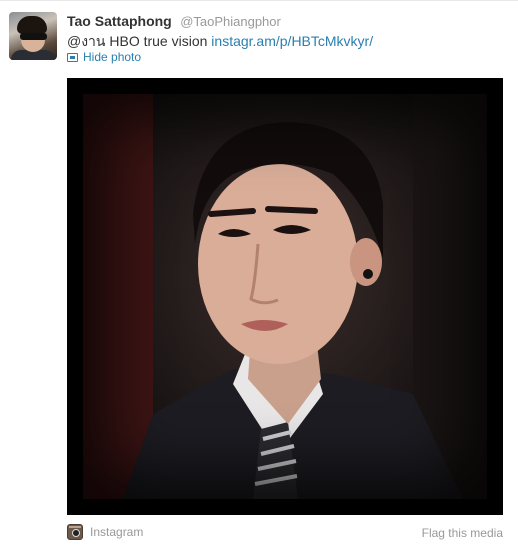  Describe the element at coordinates (462, 533) in the screenshot. I see `flag-media-link: Flag this media` at that location.